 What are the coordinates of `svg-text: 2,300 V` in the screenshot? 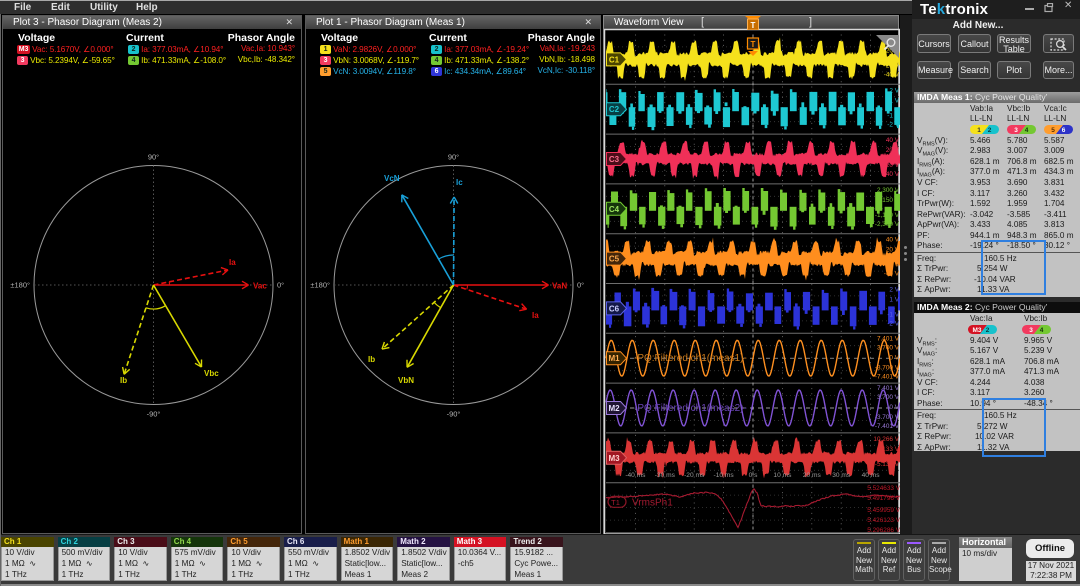 It's located at (888, 190).